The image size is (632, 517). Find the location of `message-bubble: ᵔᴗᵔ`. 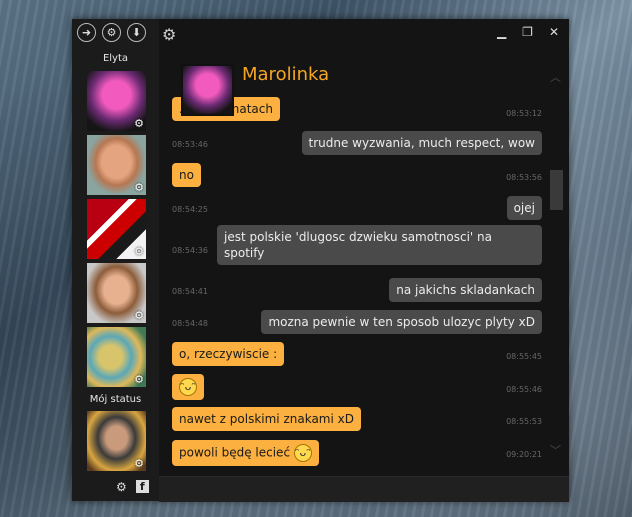

message-bubble: ᵔᴗᵔ is located at coordinates (188, 387).